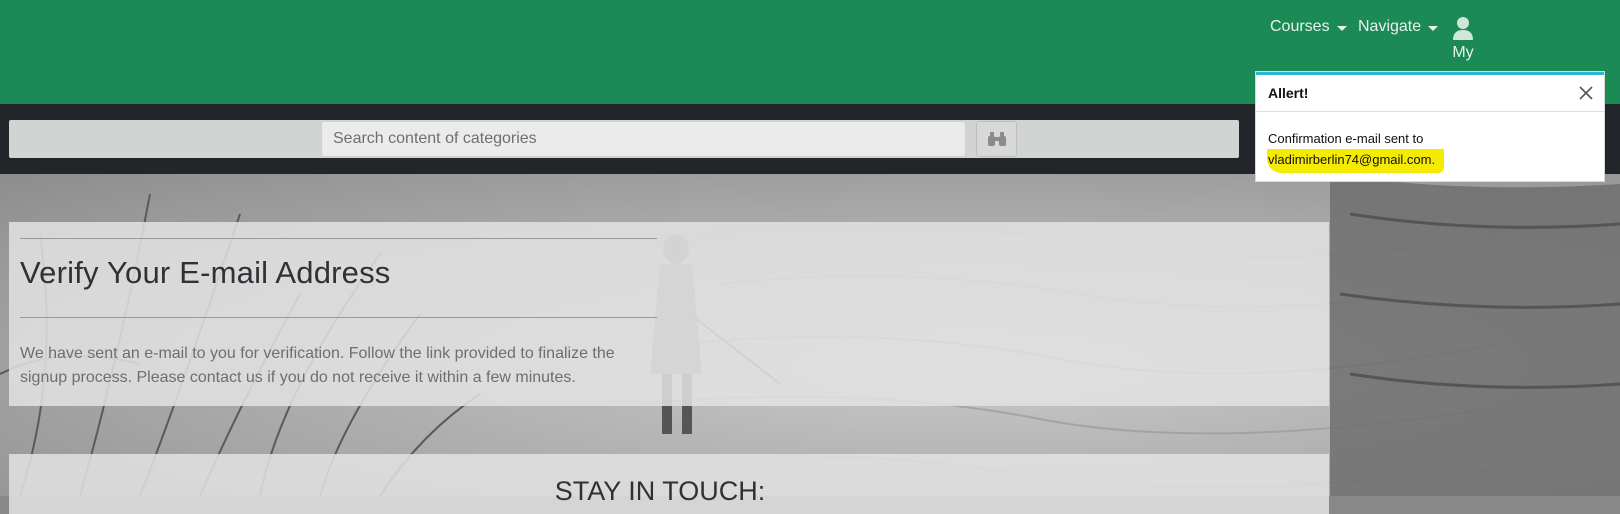  What do you see at coordinates (1300, 26) in the screenshot?
I see `nav-courses-label: Courses` at bounding box center [1300, 26].